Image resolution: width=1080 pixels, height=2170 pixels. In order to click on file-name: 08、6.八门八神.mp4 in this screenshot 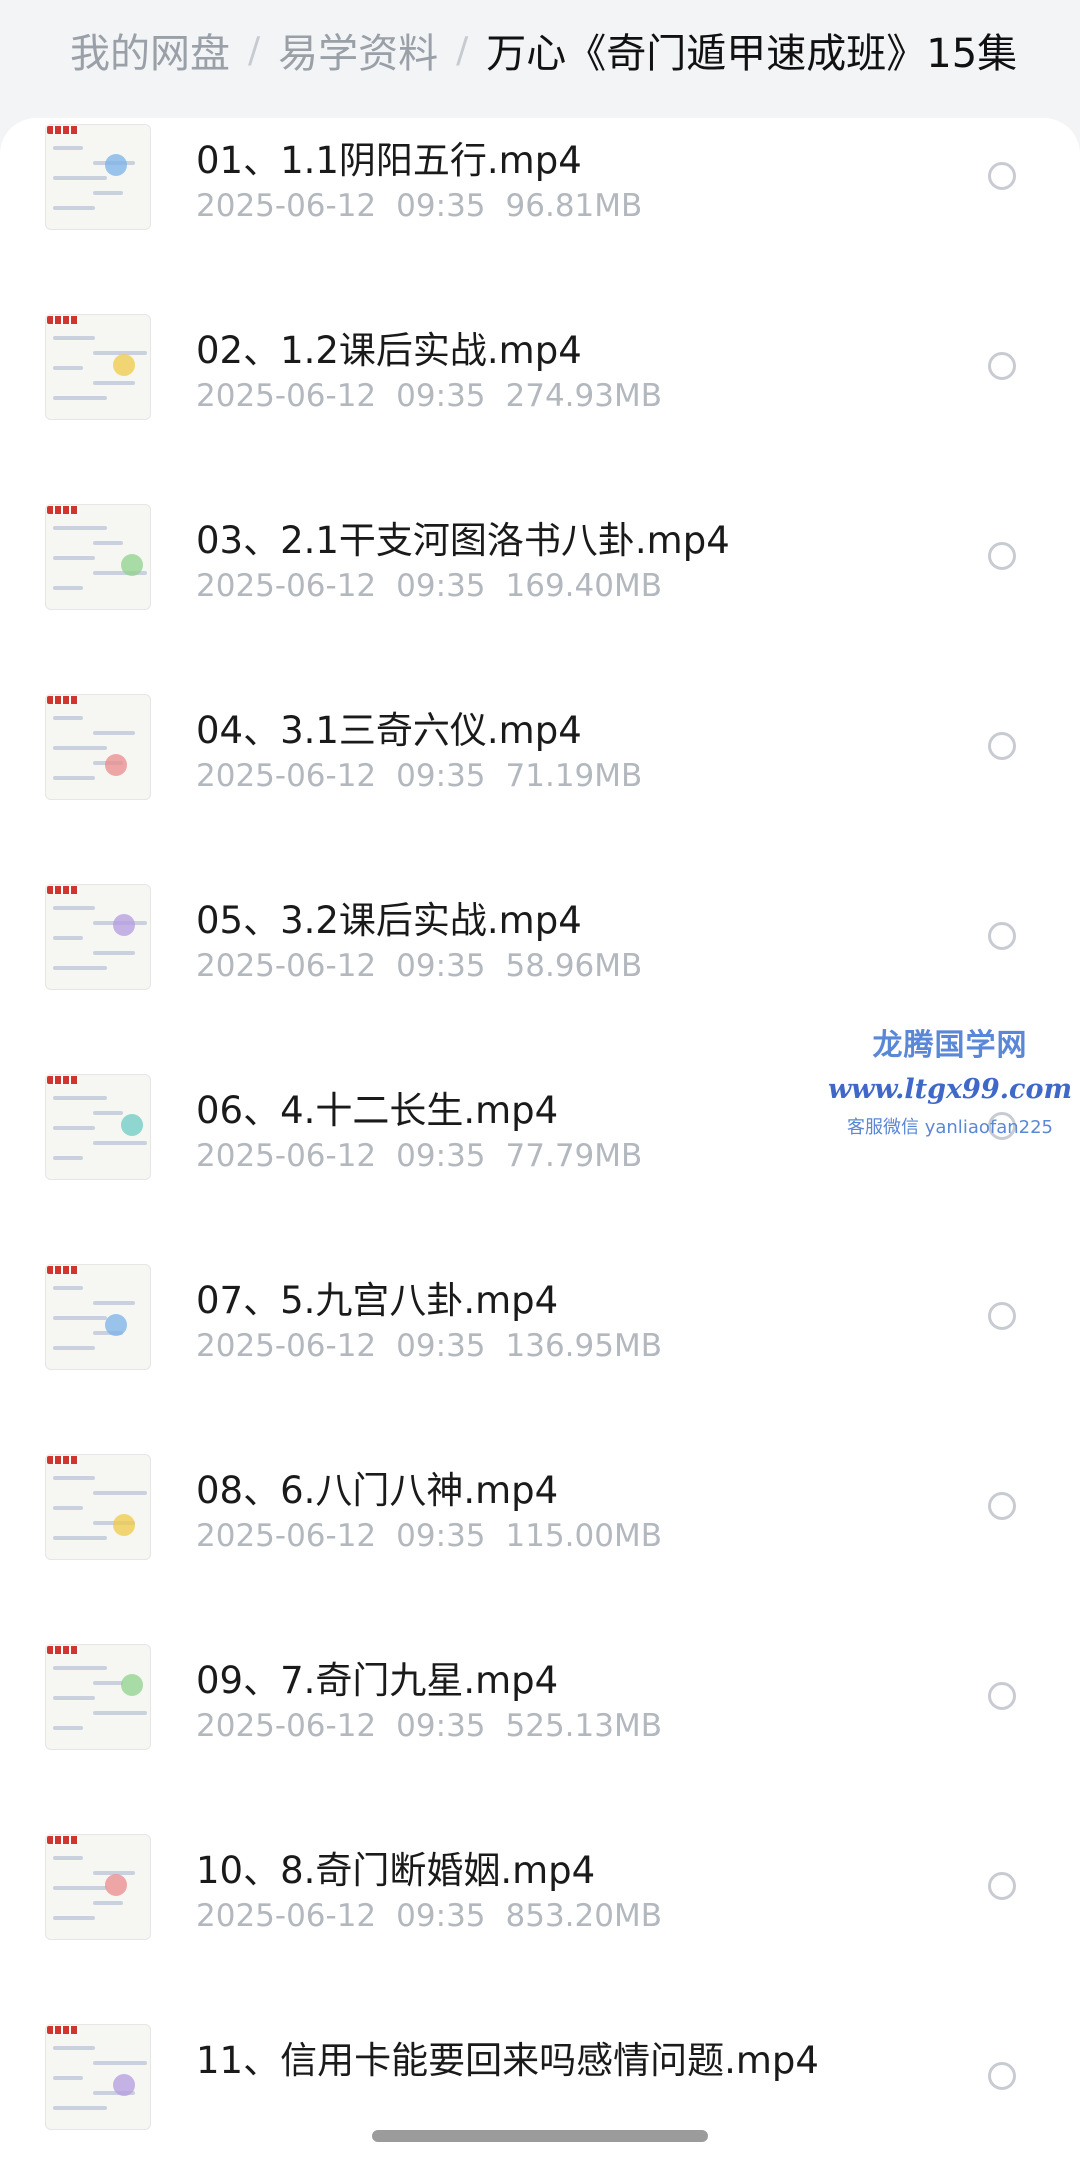, I will do `click(377, 1490)`.